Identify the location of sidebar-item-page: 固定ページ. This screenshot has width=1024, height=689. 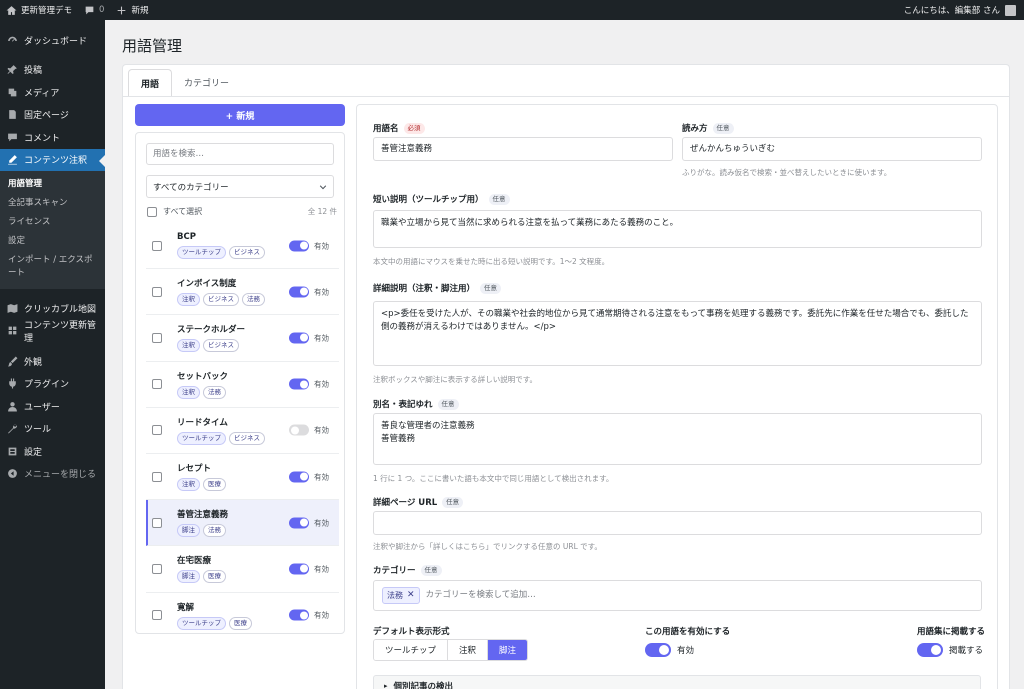
(52, 115).